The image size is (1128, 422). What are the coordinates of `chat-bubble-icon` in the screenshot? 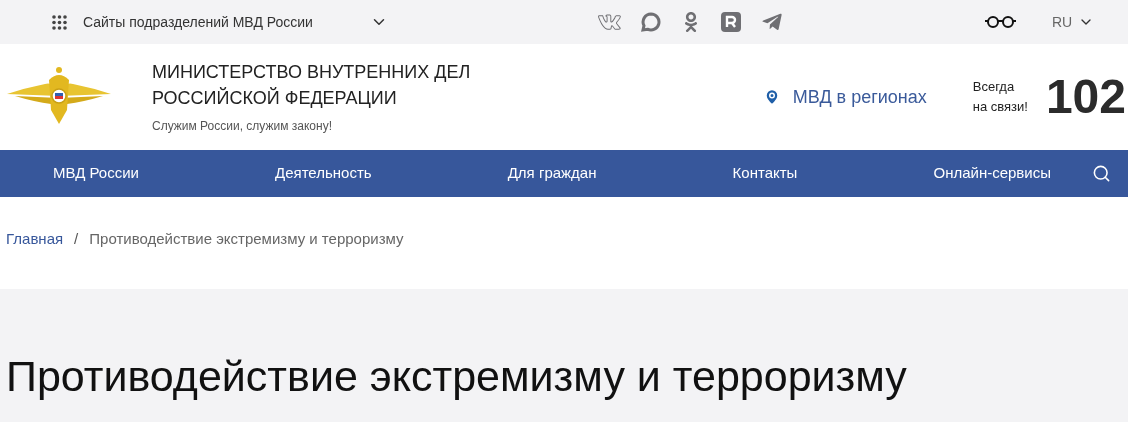 It's located at (651, 22).